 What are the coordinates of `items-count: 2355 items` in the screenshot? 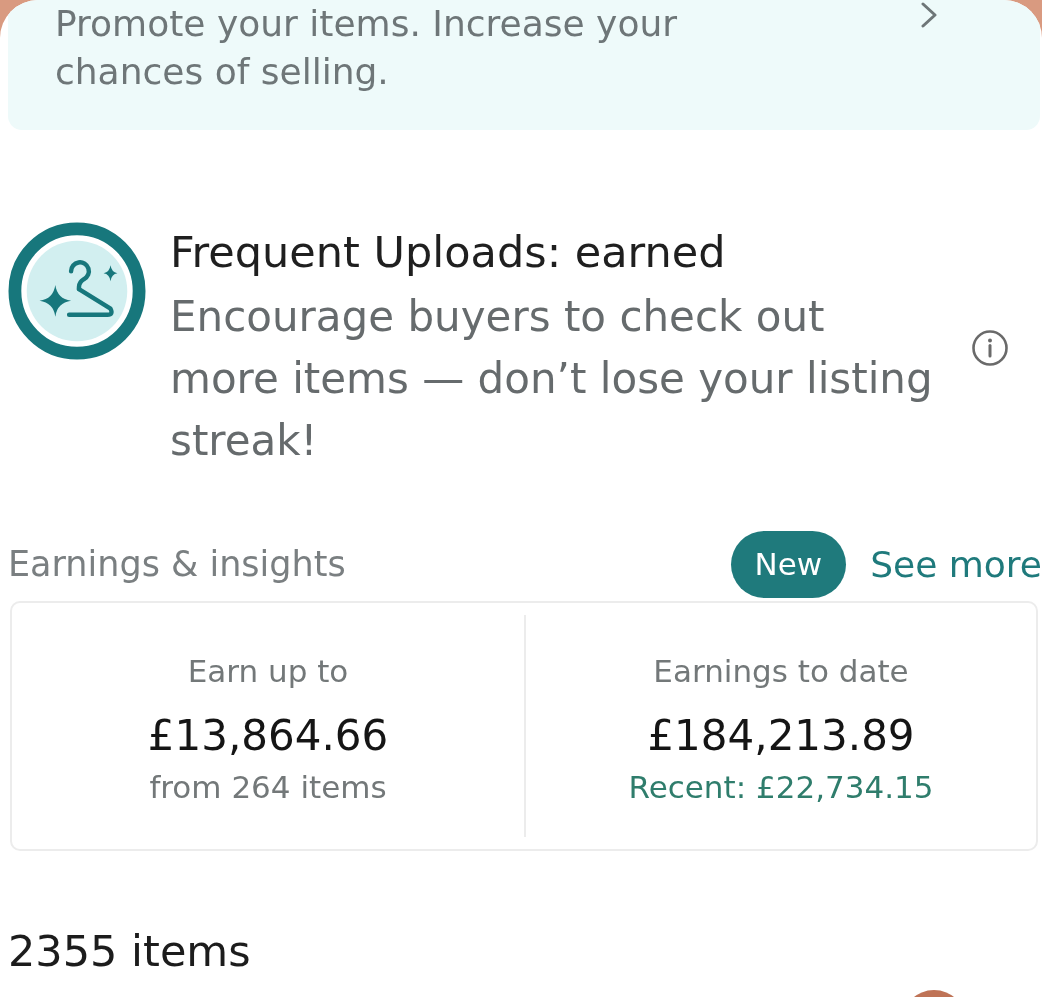 It's located at (129, 951).